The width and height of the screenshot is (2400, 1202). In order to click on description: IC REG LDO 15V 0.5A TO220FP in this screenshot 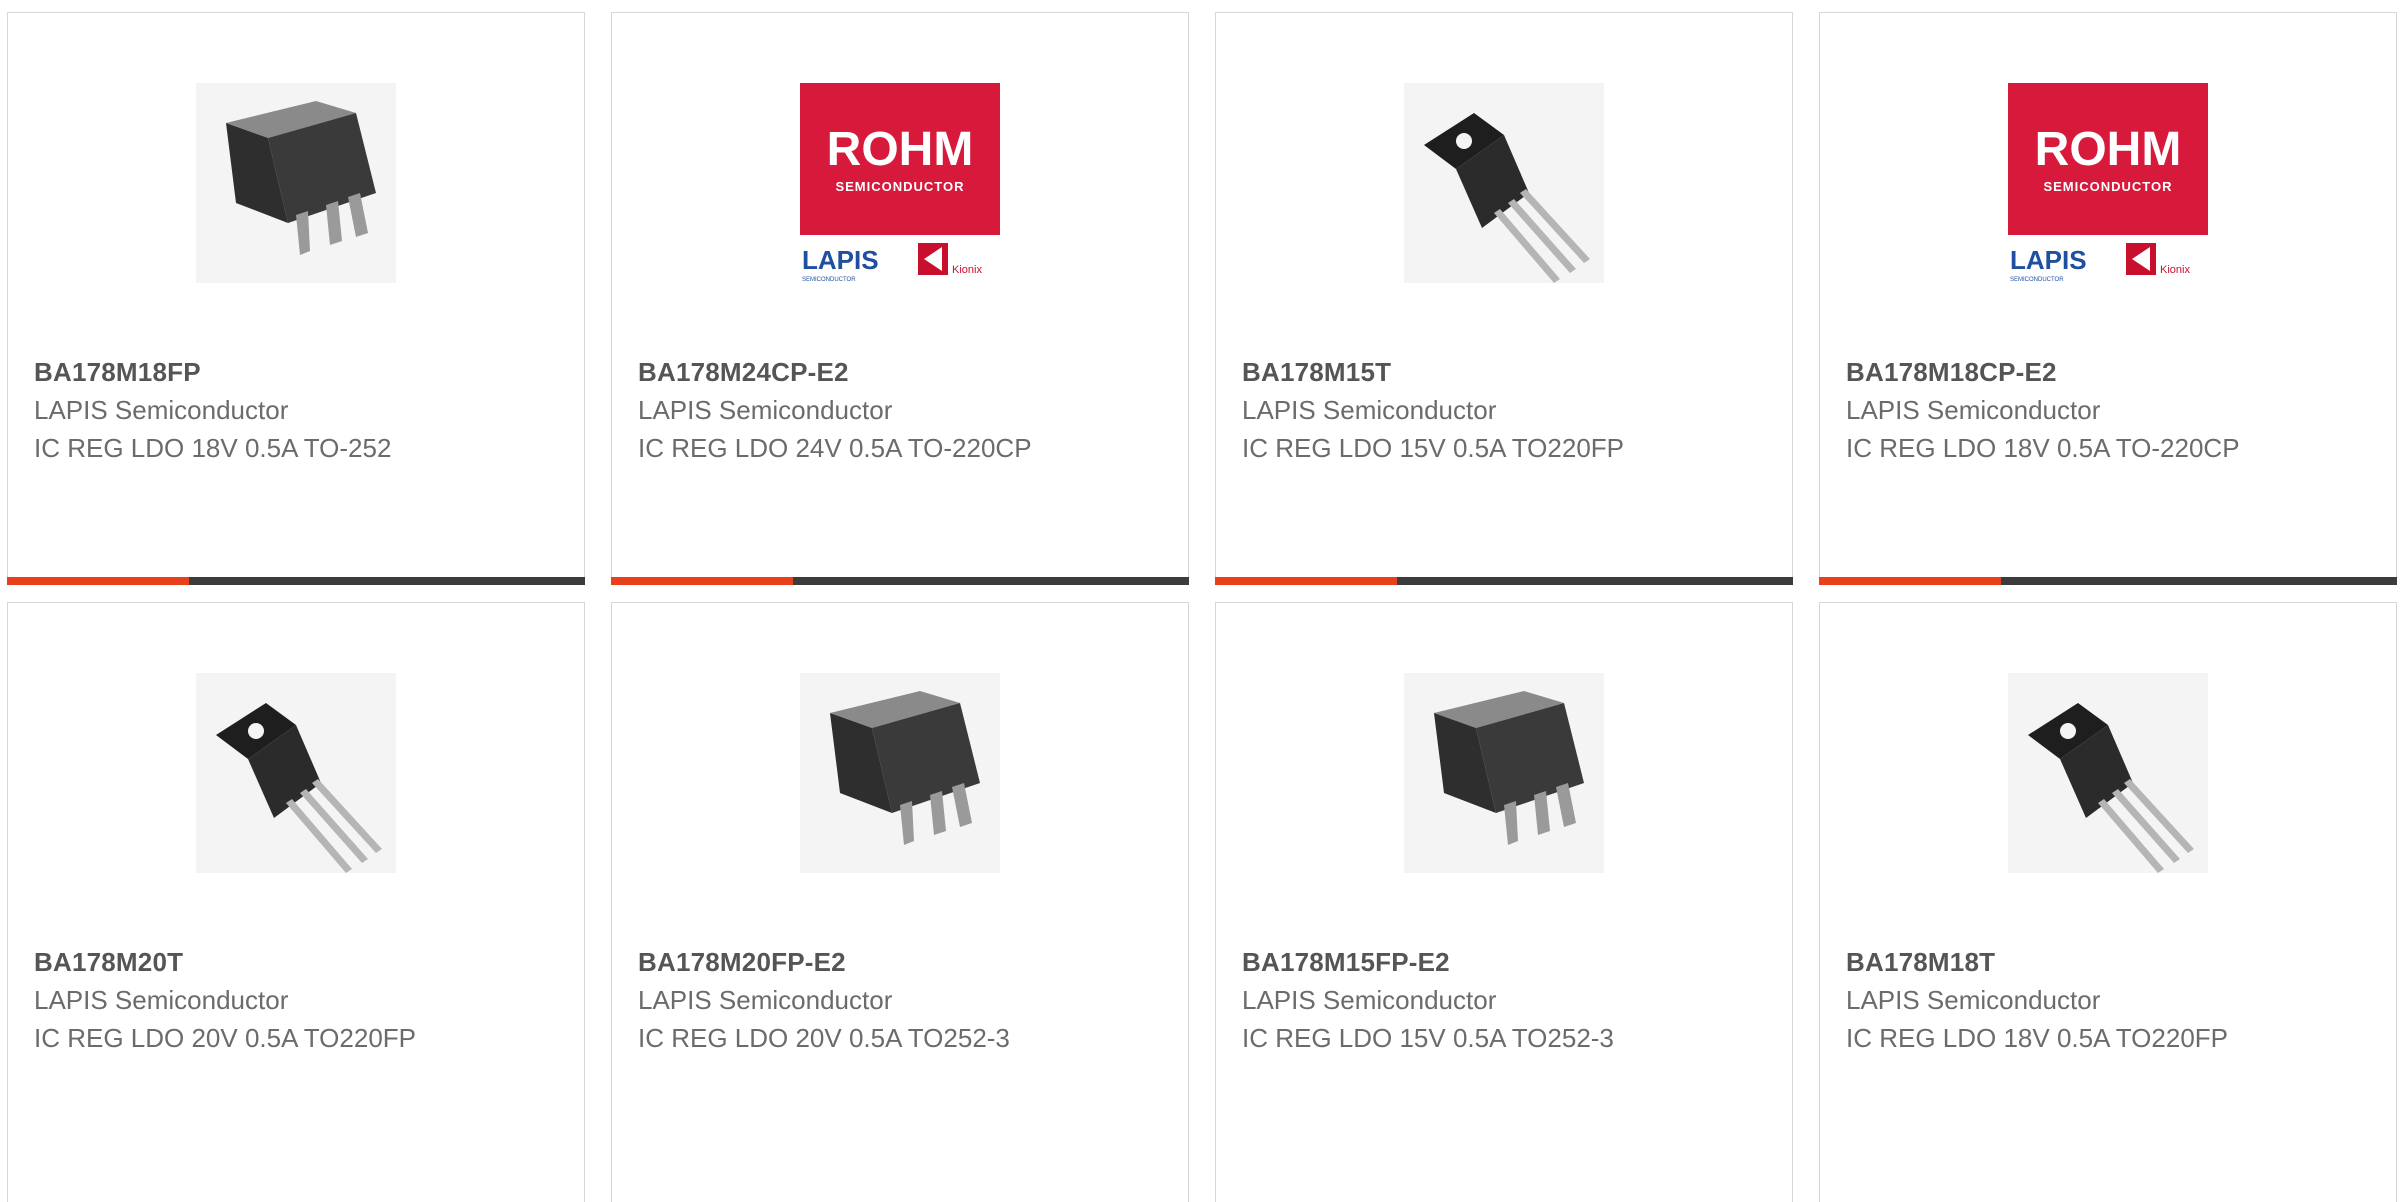, I will do `click(1433, 448)`.